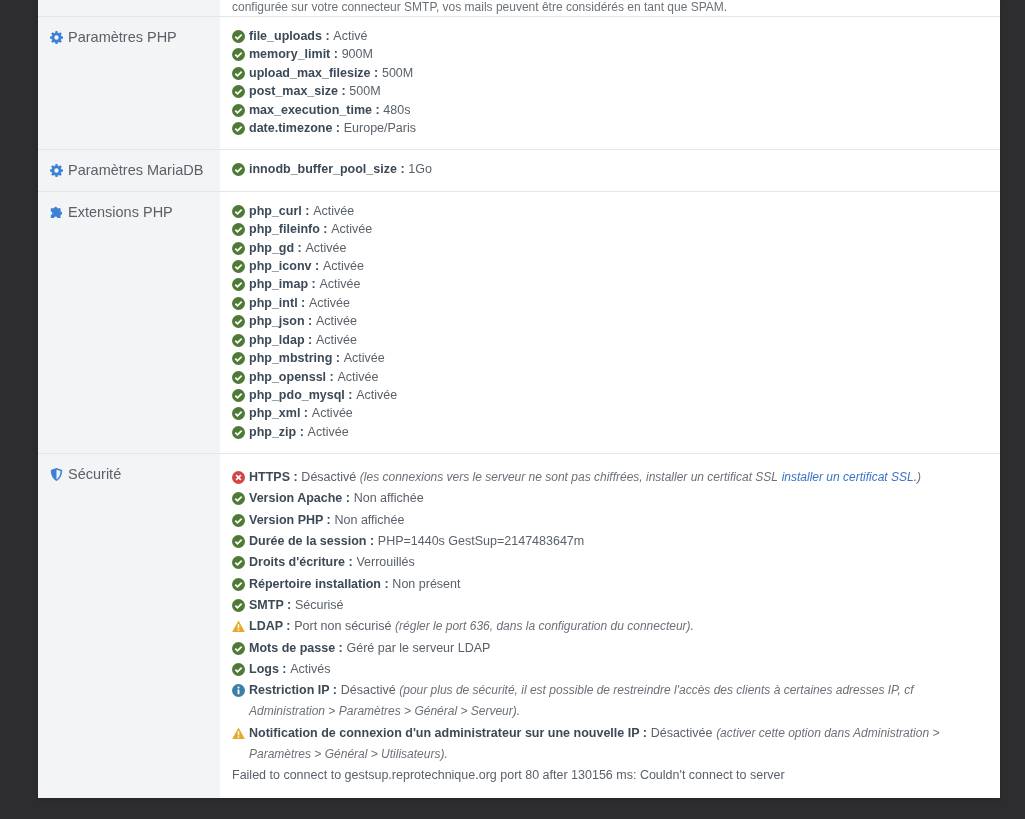 This screenshot has height=819, width=1025. What do you see at coordinates (95, 474) in the screenshot?
I see `section-title: Sécurité` at bounding box center [95, 474].